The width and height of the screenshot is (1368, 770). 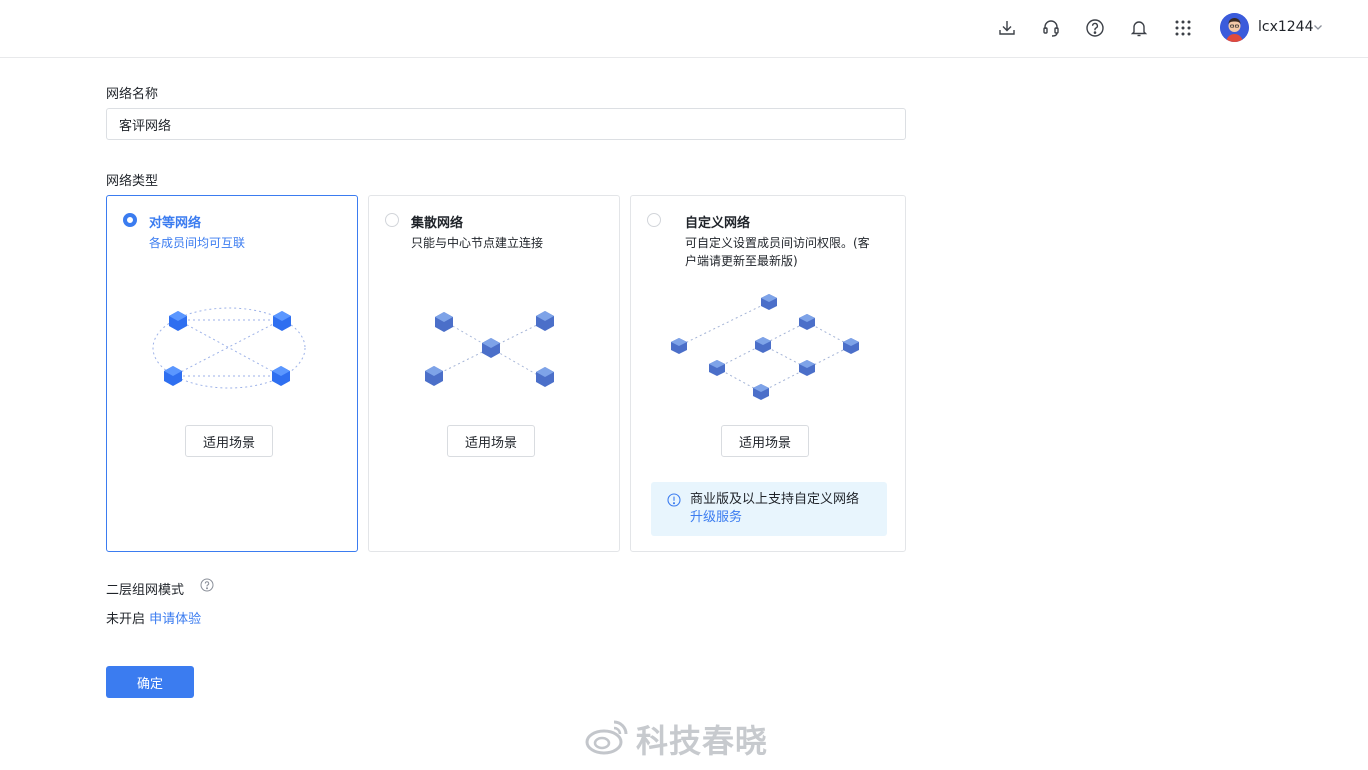 What do you see at coordinates (197, 243) in the screenshot?
I see `card-desc: 各成员间均可互联` at bounding box center [197, 243].